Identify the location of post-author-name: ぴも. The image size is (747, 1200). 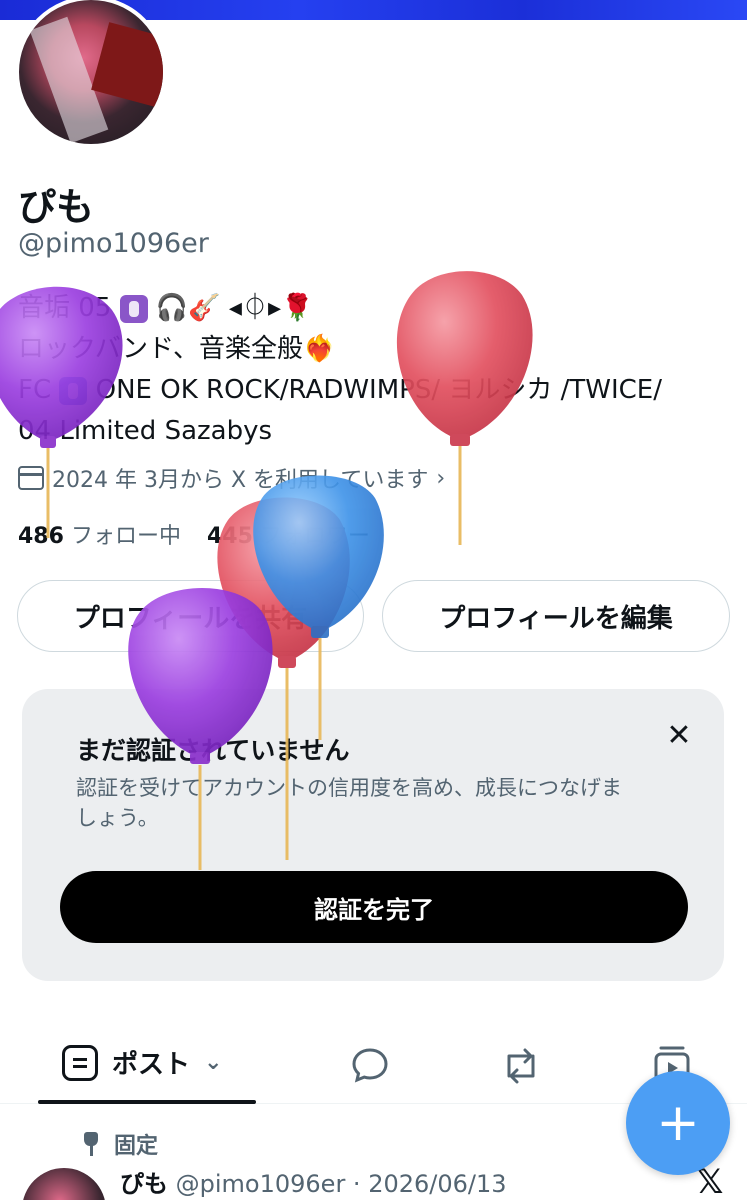
(144, 1184).